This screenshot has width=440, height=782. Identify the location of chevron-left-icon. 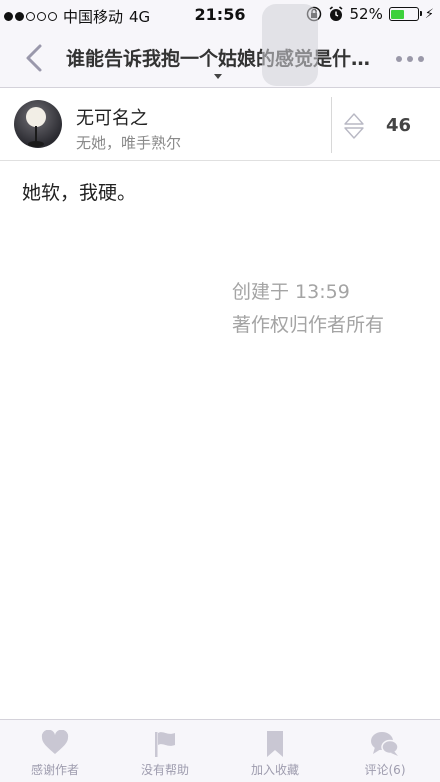
(34, 58).